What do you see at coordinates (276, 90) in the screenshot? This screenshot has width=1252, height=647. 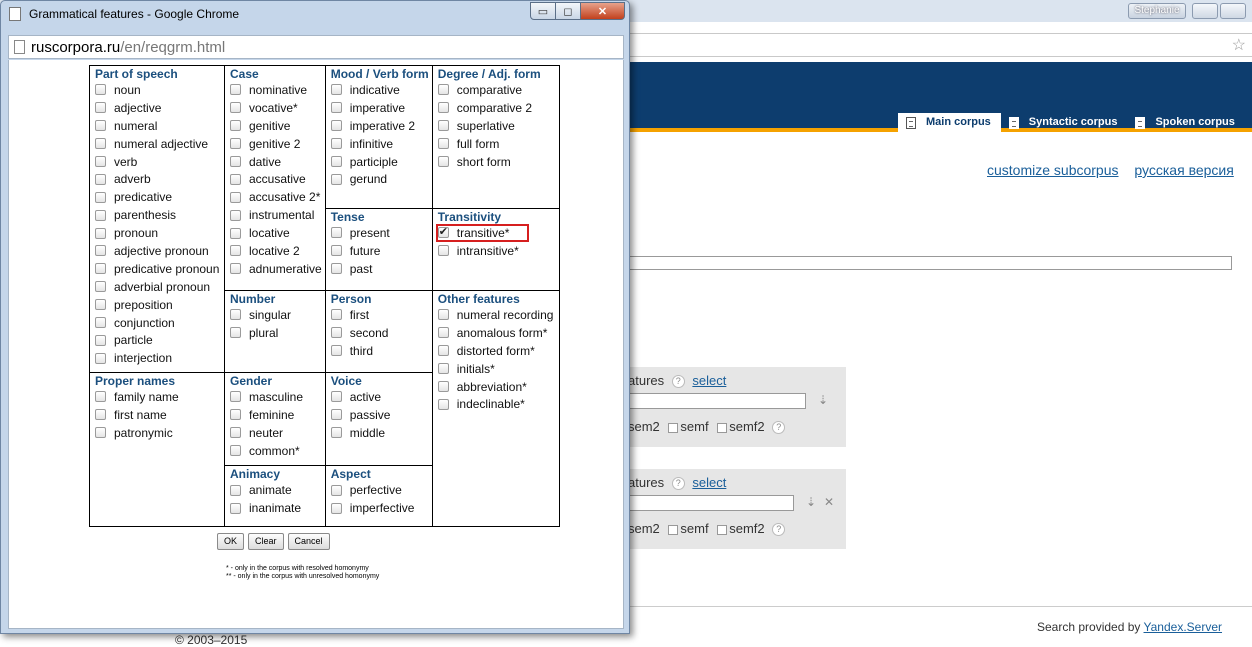 I see `feature-option: nominative` at bounding box center [276, 90].